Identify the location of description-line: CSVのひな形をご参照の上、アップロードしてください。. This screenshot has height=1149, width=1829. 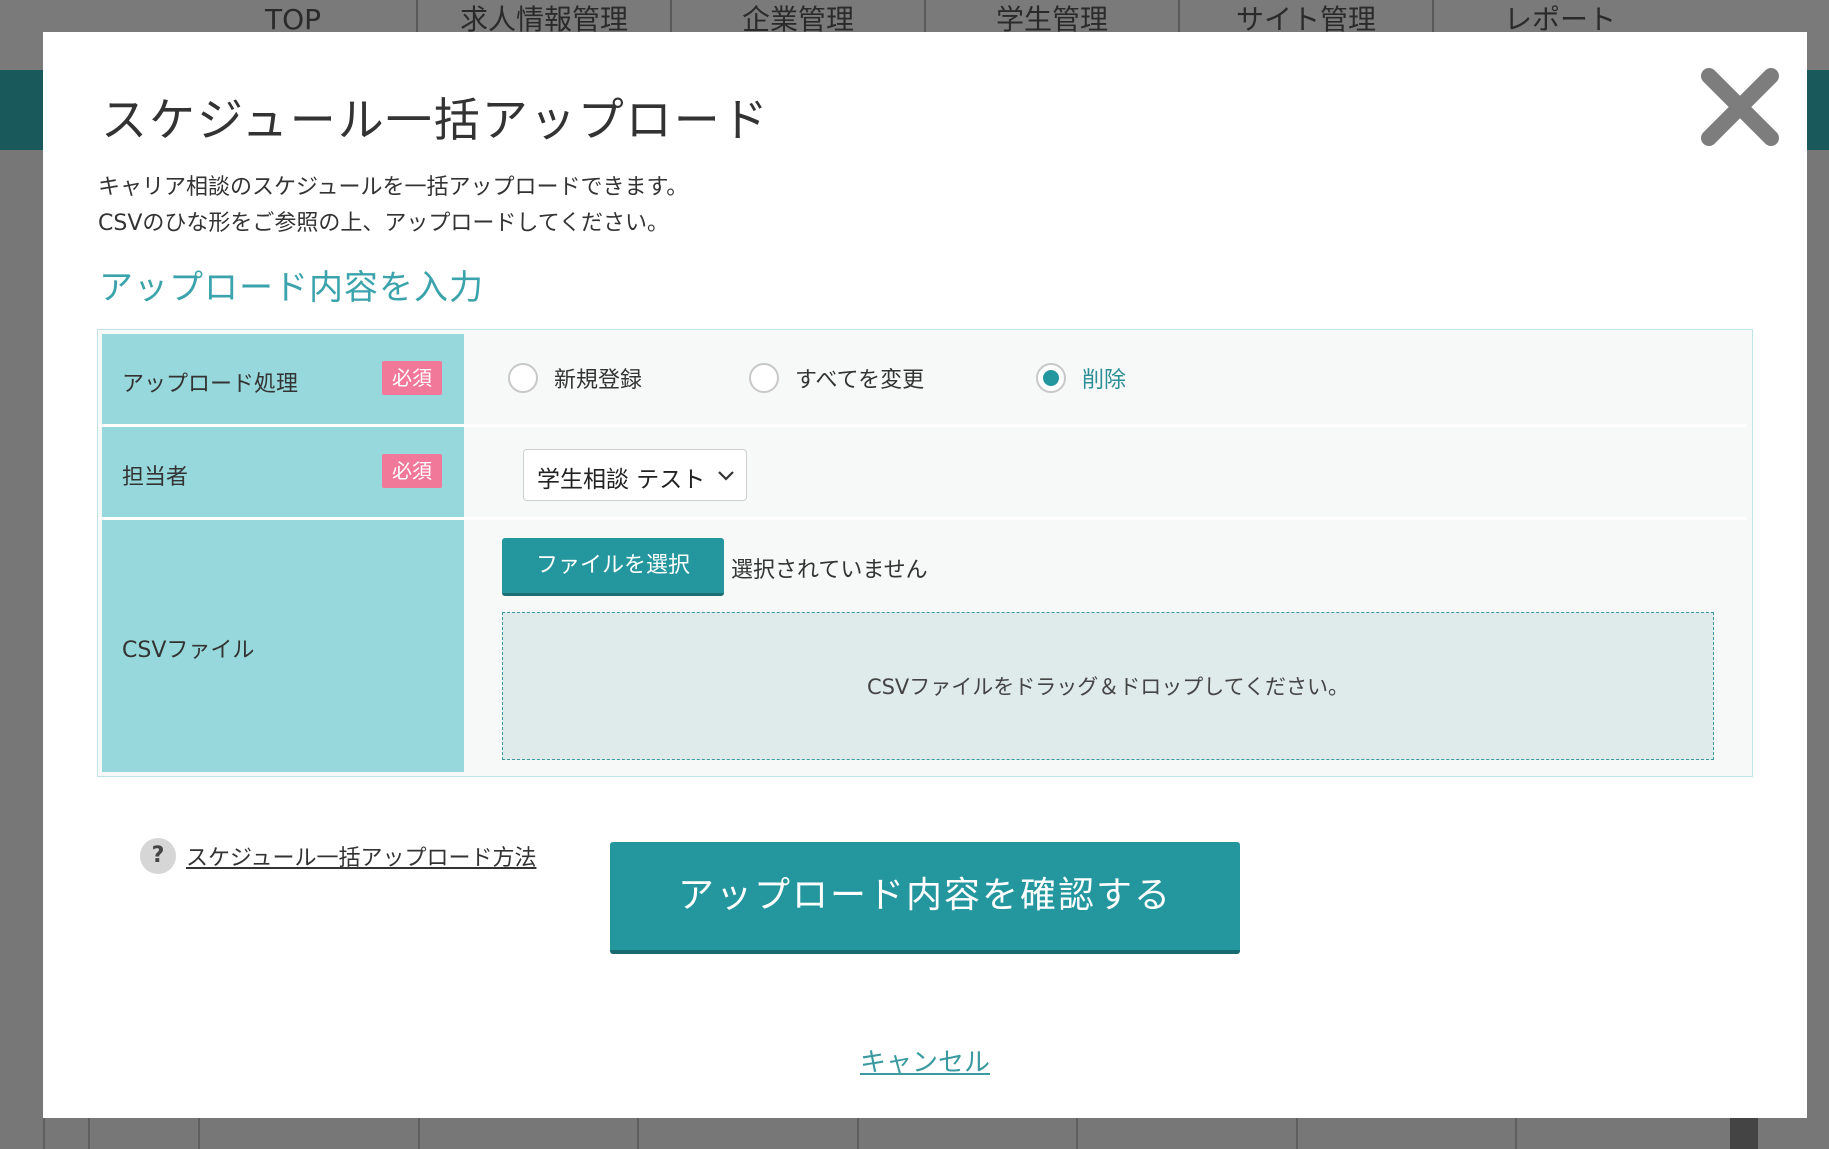
(384, 223).